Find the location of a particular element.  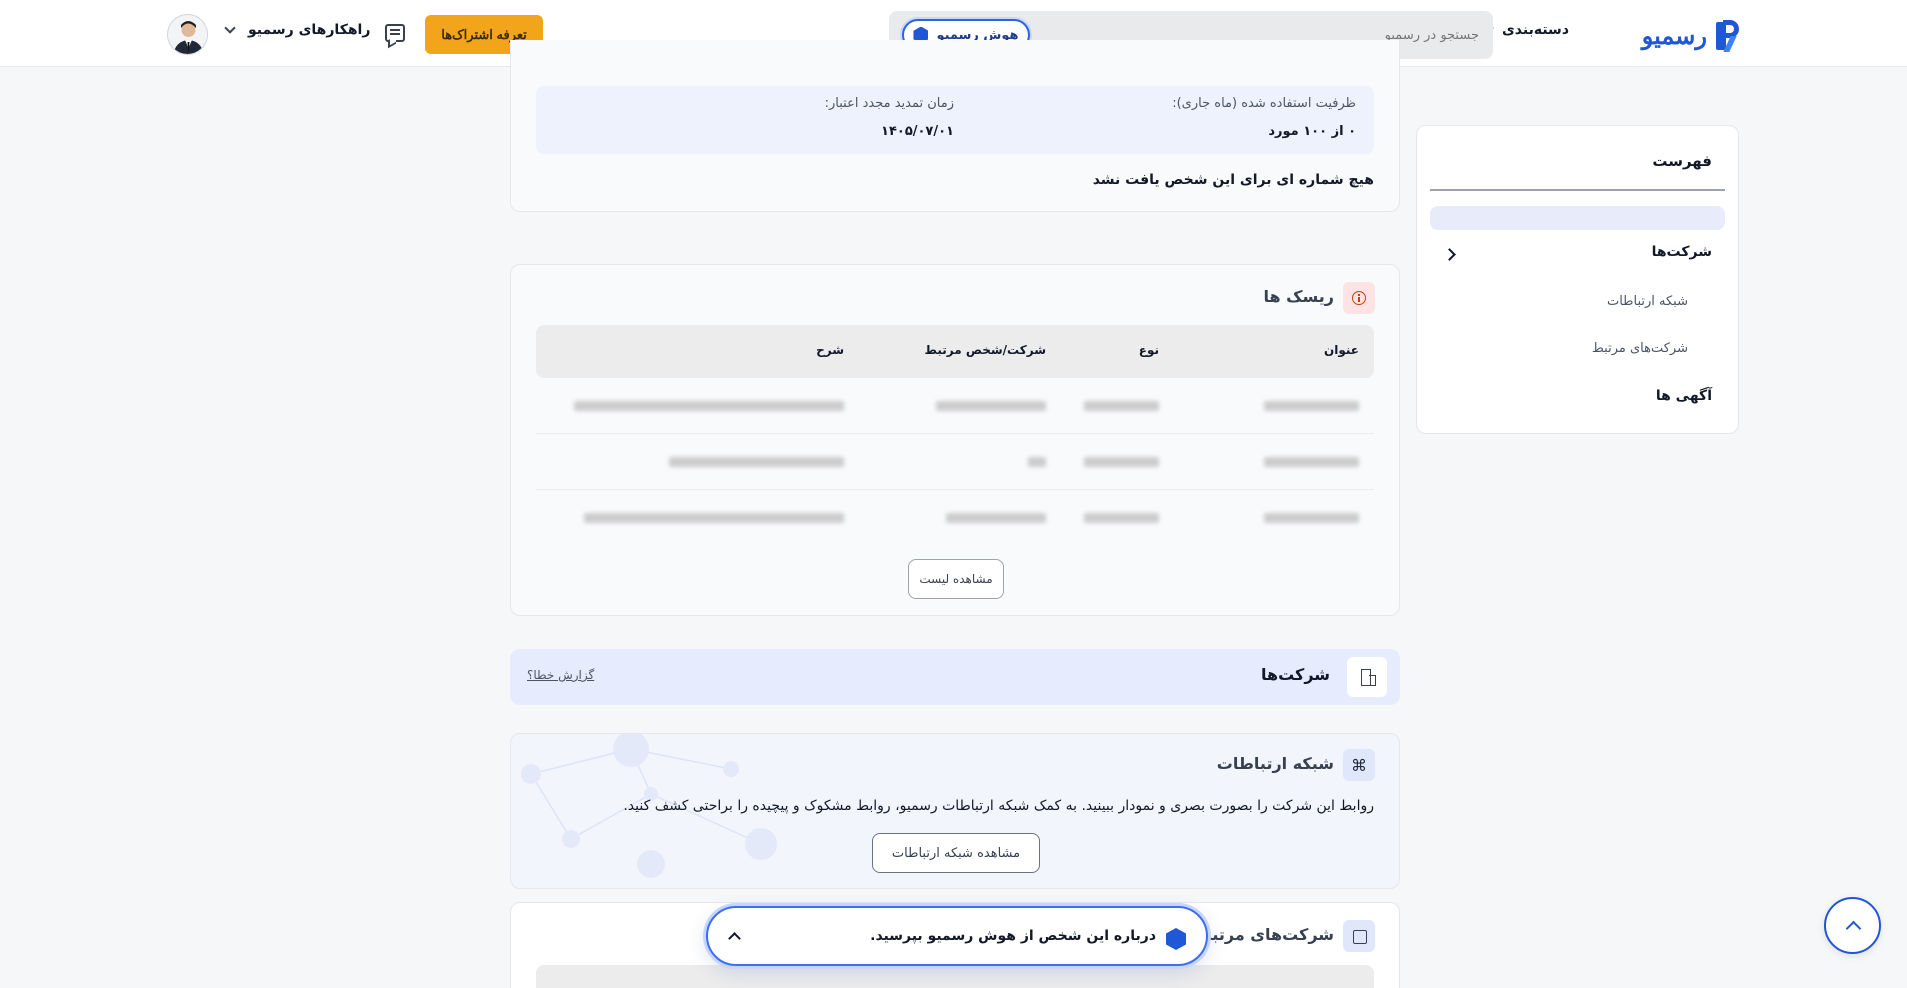

chevron-down-icon is located at coordinates (230, 28).